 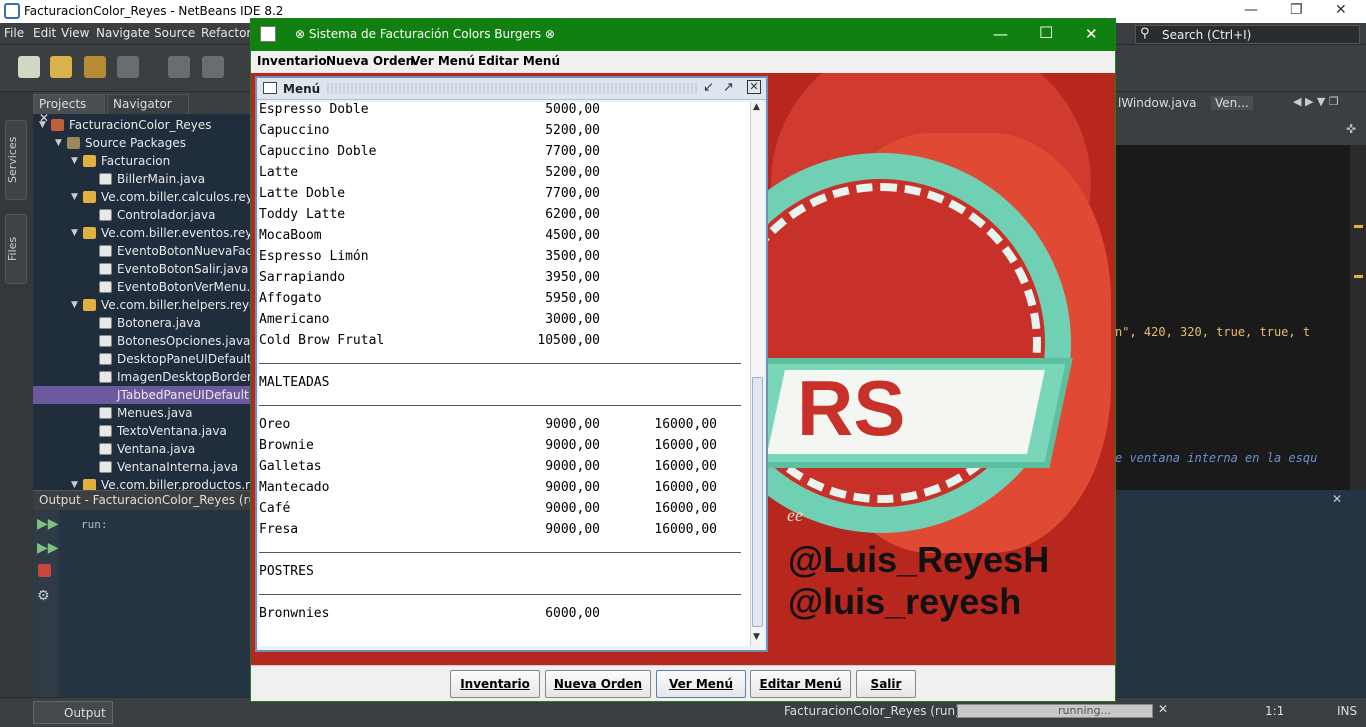 I want to click on item-name: Toddy Latte, so click(x=302, y=214).